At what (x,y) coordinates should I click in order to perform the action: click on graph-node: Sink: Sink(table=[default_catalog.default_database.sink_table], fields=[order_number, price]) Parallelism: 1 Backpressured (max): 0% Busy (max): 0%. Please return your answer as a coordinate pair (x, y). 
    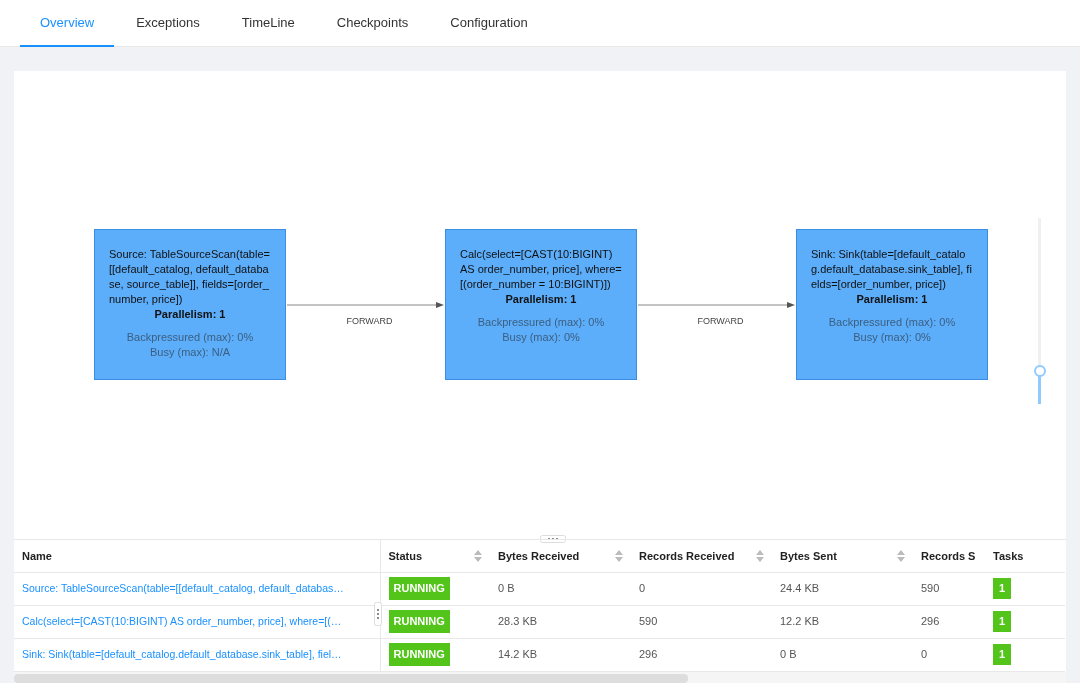
    Looking at the image, I should click on (892, 304).